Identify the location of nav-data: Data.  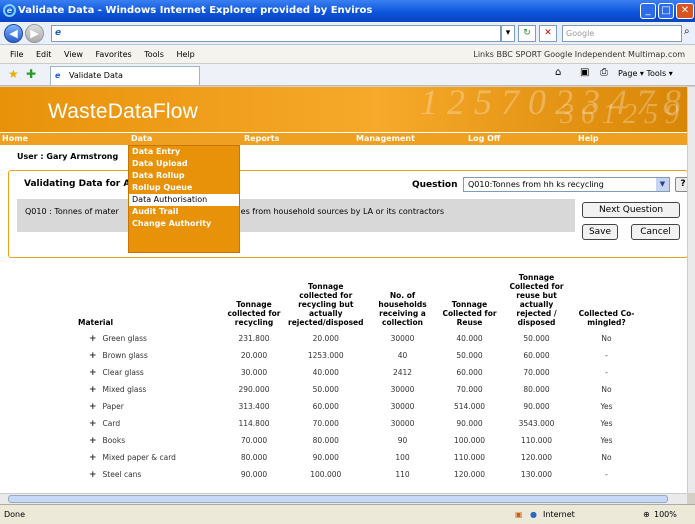
(141, 139).